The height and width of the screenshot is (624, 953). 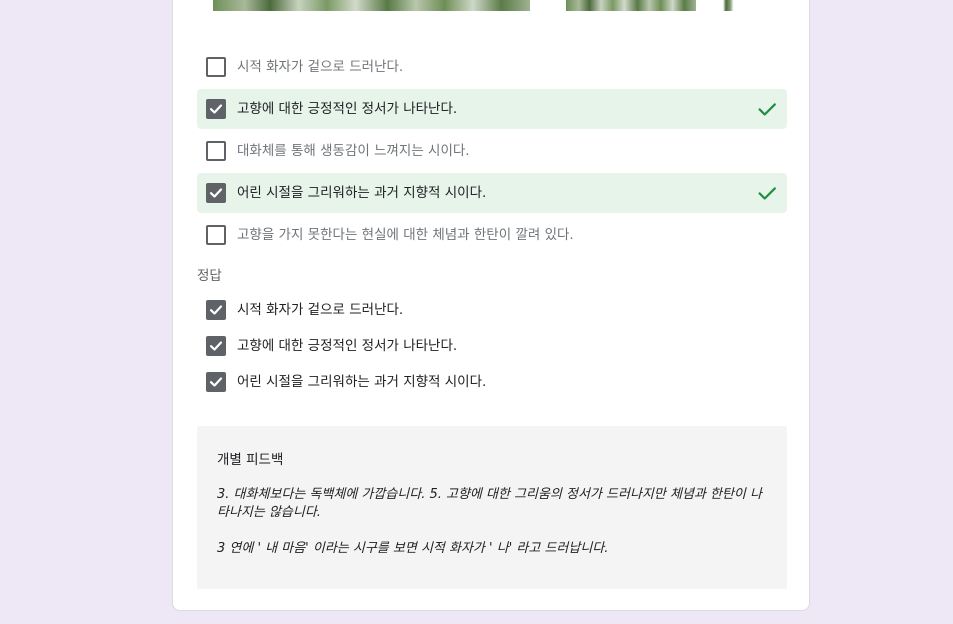 I want to click on option-2: 고향에 대한 긍정적인 정서가 나타난다., so click(x=492, y=109).